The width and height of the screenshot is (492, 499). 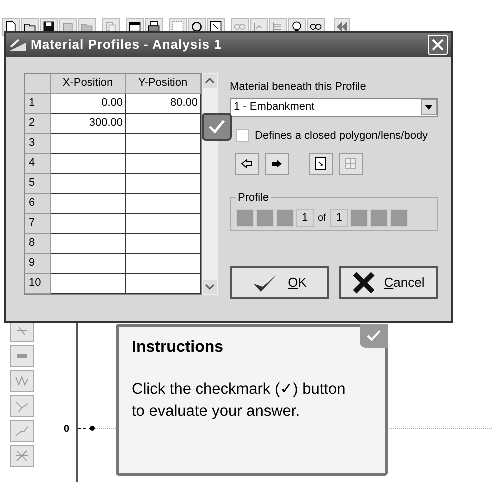 I want to click on material-dropdown: 1 - Embankment, so click(x=334, y=107).